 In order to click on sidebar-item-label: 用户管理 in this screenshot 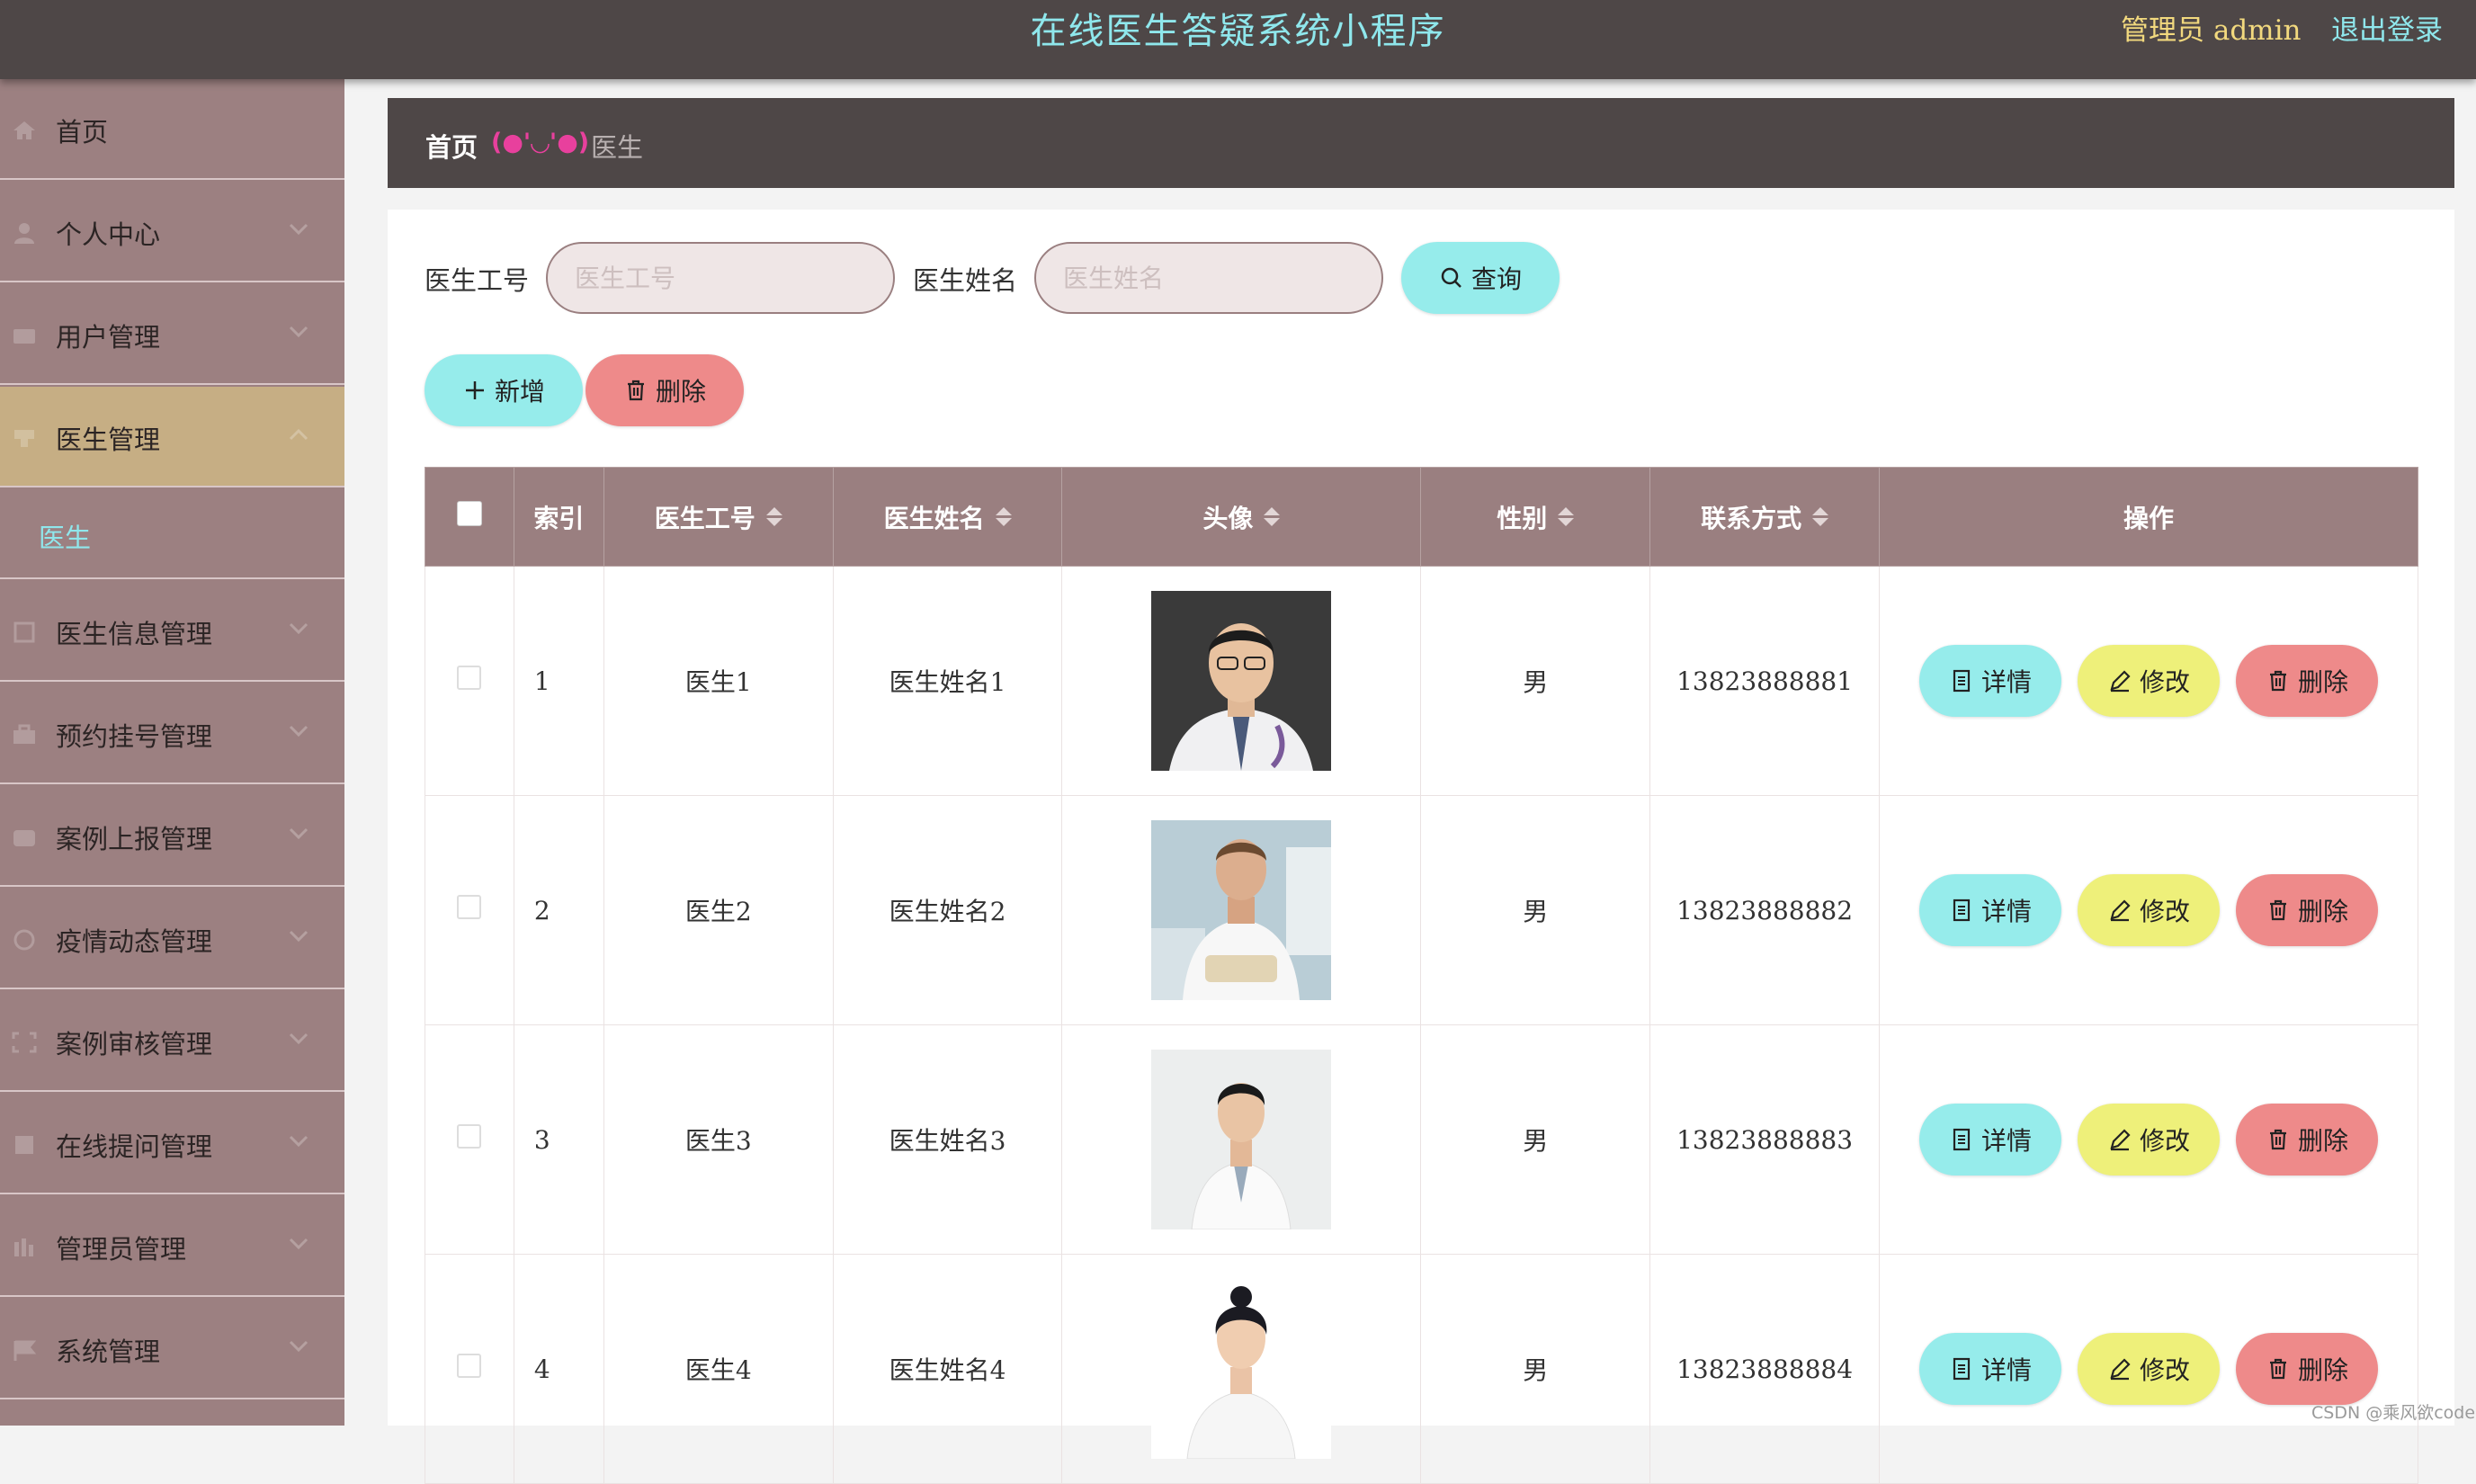, I will do `click(109, 337)`.